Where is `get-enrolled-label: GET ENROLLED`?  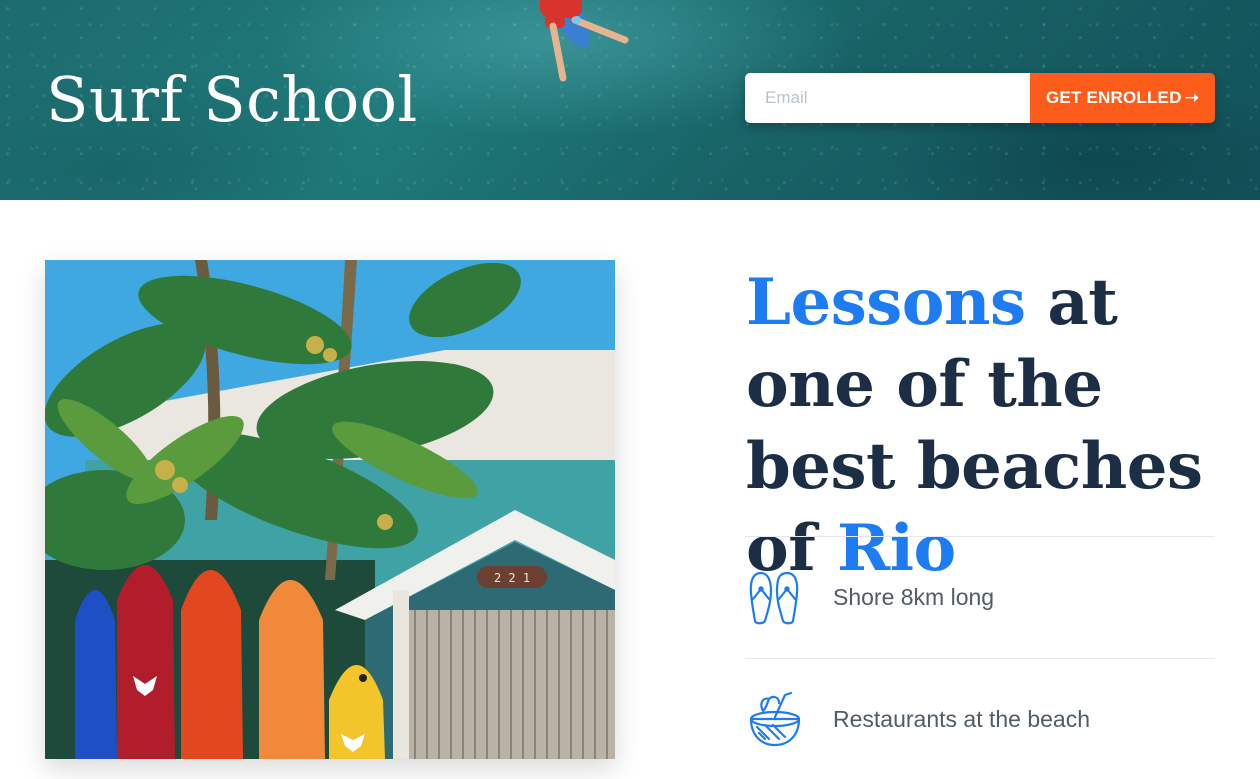
get-enrolled-label: GET ENROLLED is located at coordinates (1113, 97).